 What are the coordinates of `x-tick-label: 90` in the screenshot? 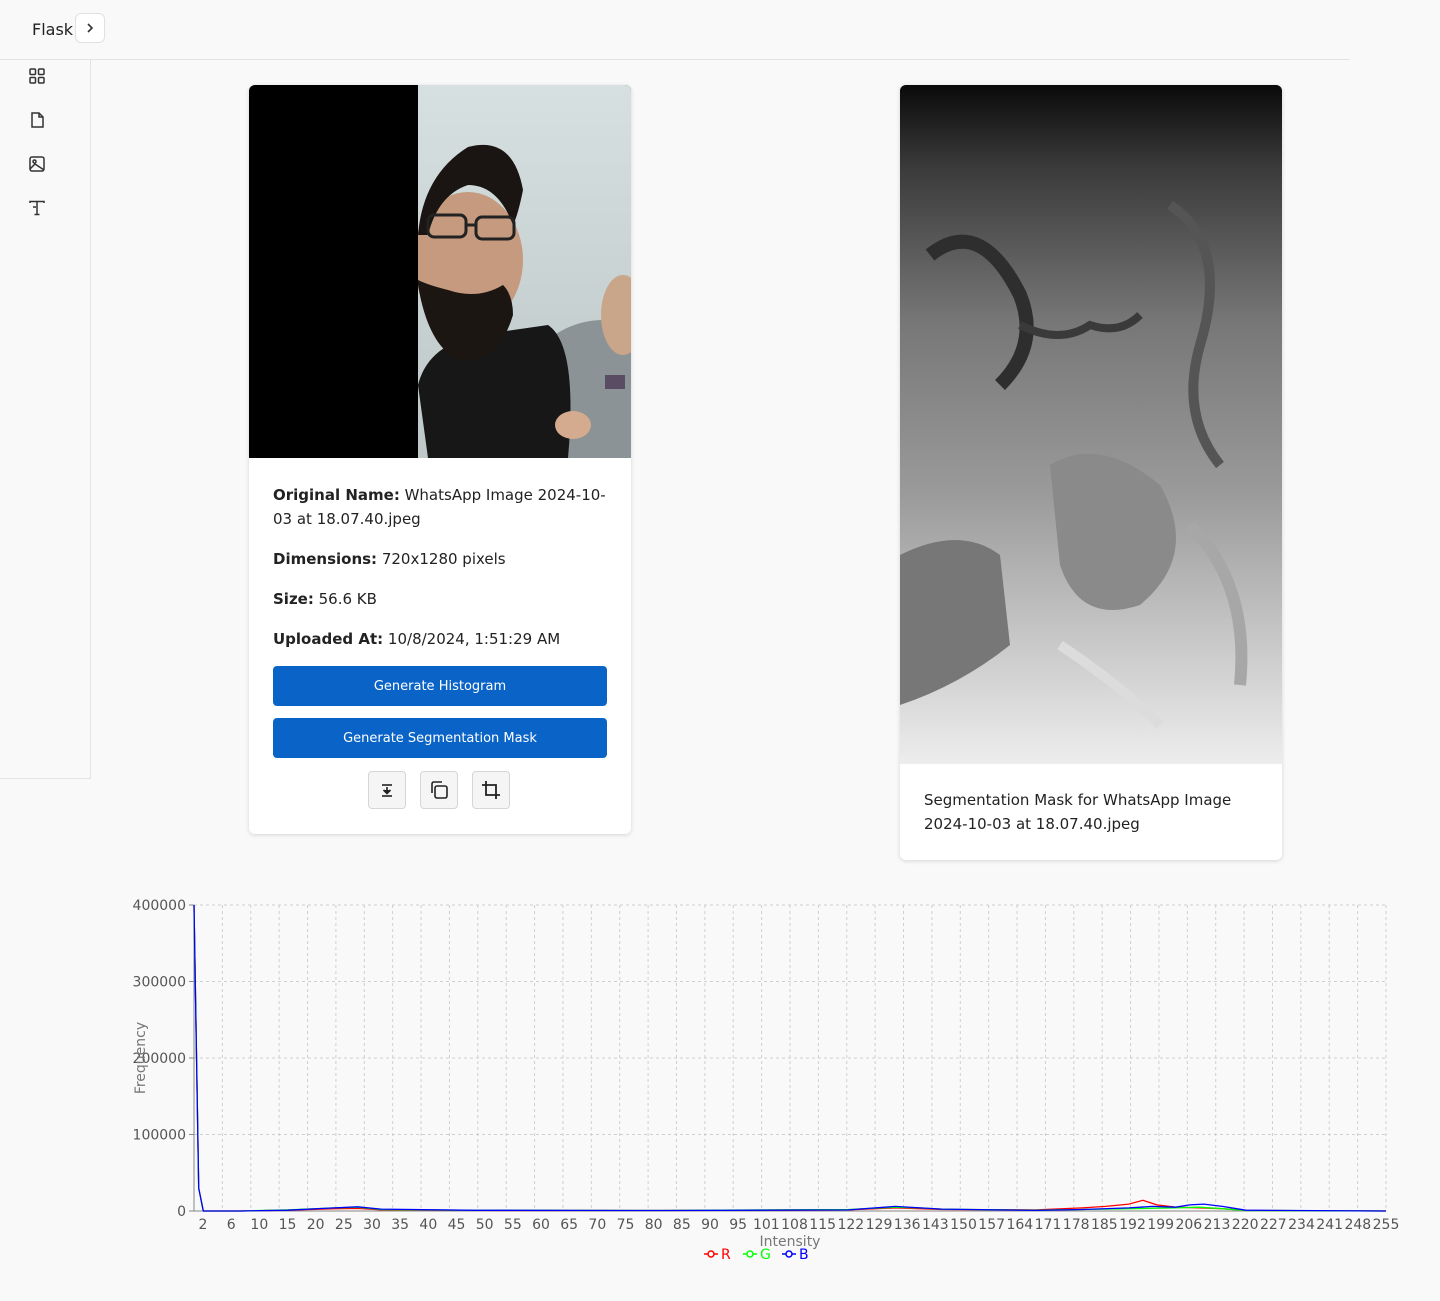 It's located at (710, 1225).